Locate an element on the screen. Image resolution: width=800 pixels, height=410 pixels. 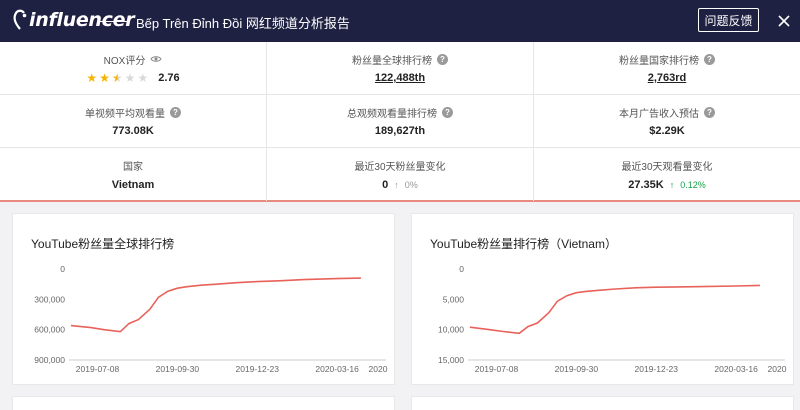
stat-label: 最近30天粉丝量变化 is located at coordinates (400, 167).